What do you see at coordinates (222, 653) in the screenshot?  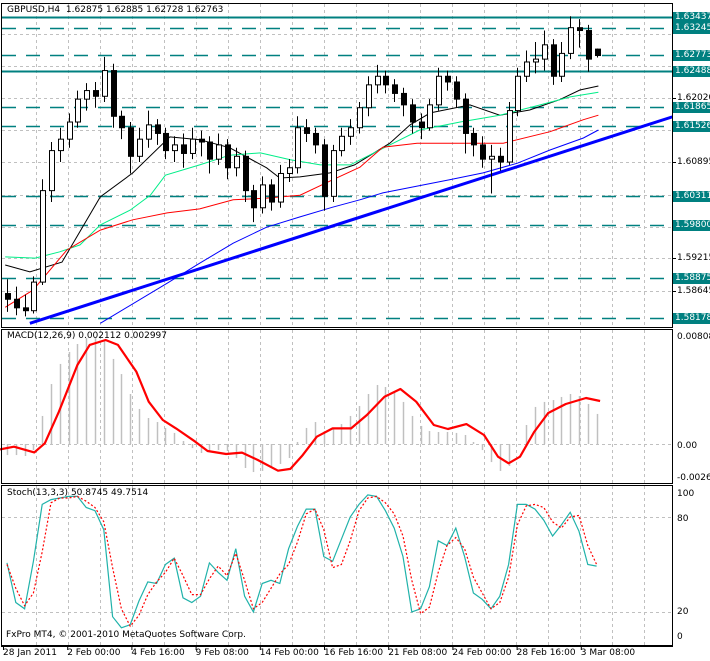 I see `time-axis-label: 9 Feb 08:00` at bounding box center [222, 653].